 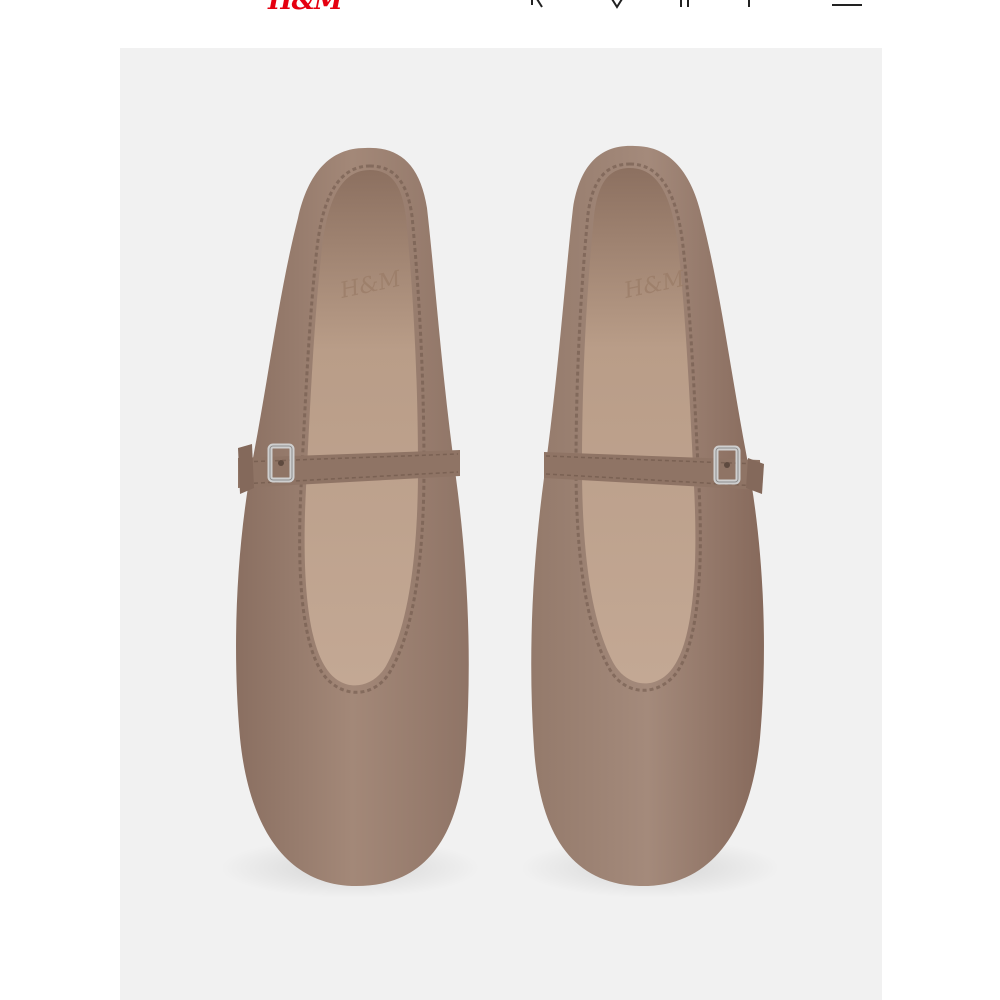 I want to click on search-icon, so click(x=536, y=4).